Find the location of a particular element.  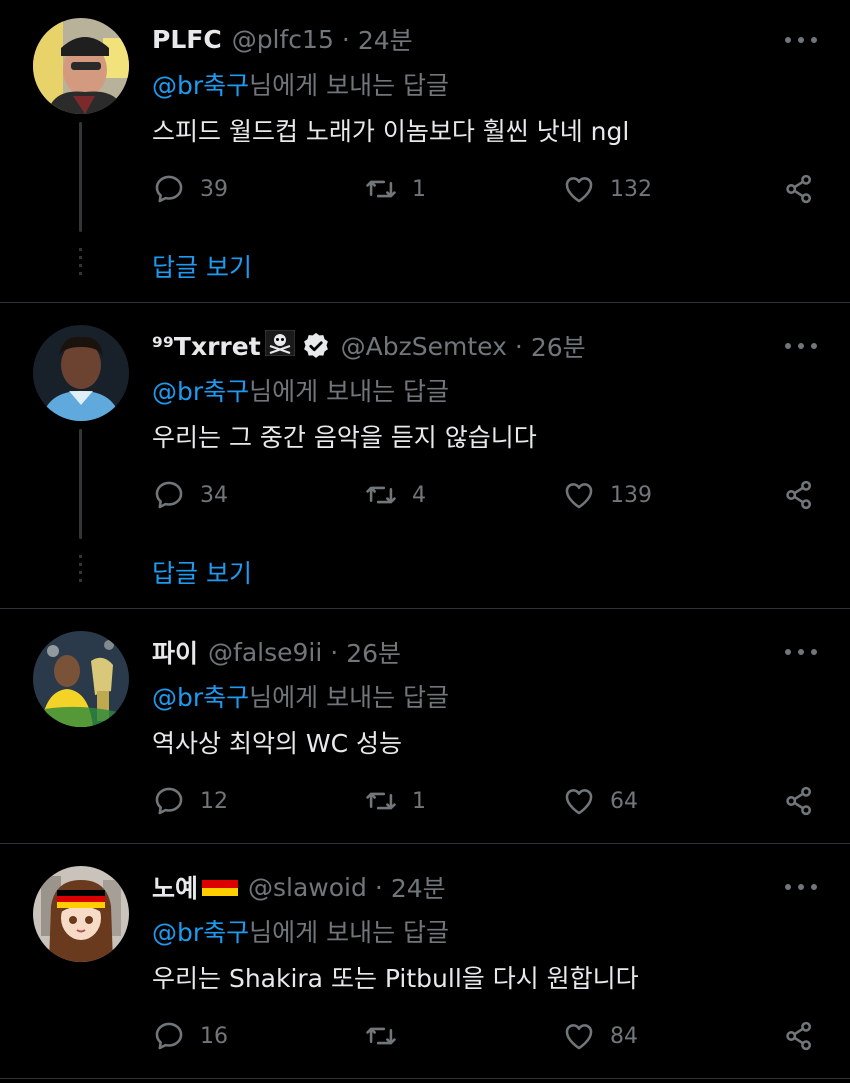

retweet-button is located at coordinates (388, 1036).